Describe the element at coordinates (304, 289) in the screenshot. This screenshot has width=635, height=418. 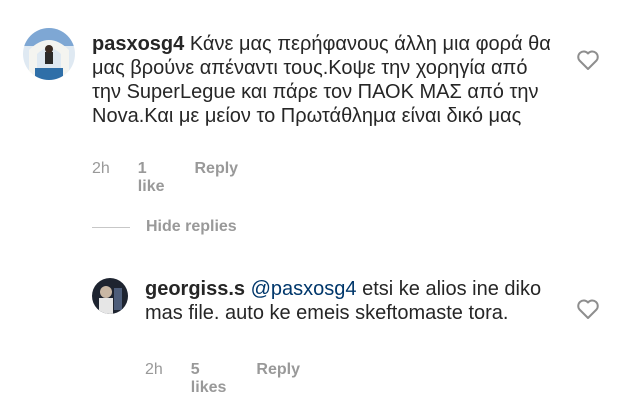
I see `mention-link: @pasxosg4` at that location.